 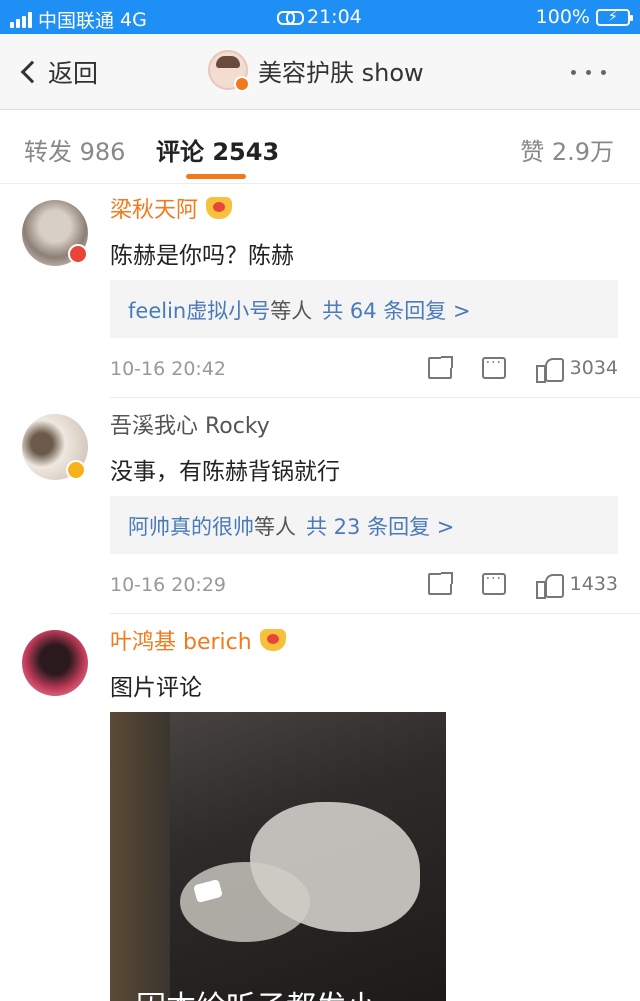 I want to click on status-left: 中国联通 4G, so click(x=78, y=19).